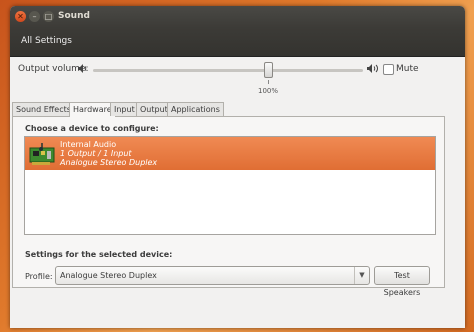 This screenshot has height=332, width=474. Describe the element at coordinates (34, 16) in the screenshot. I see `minimize-icon: –` at that location.